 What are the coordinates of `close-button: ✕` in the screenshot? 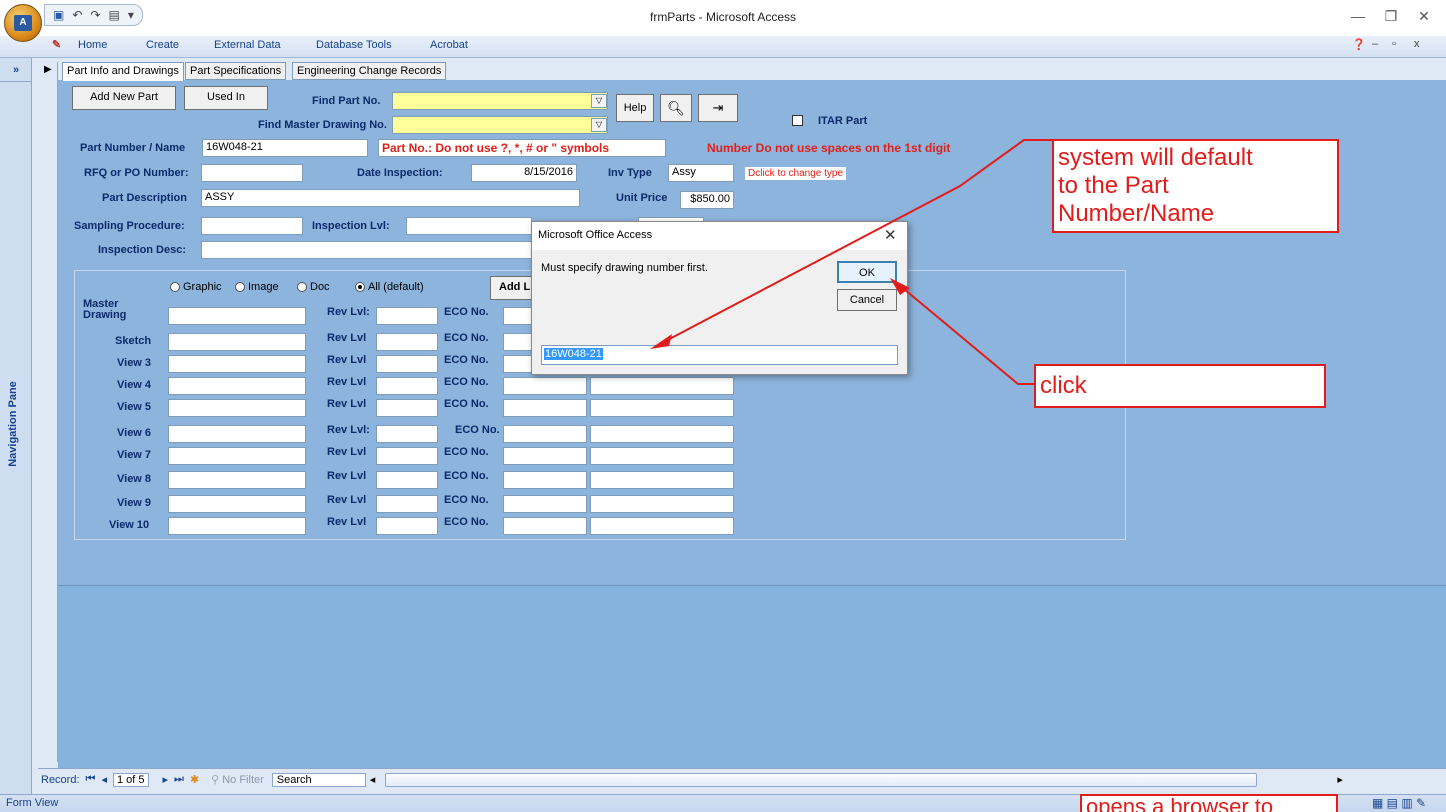 It's located at (1424, 16).